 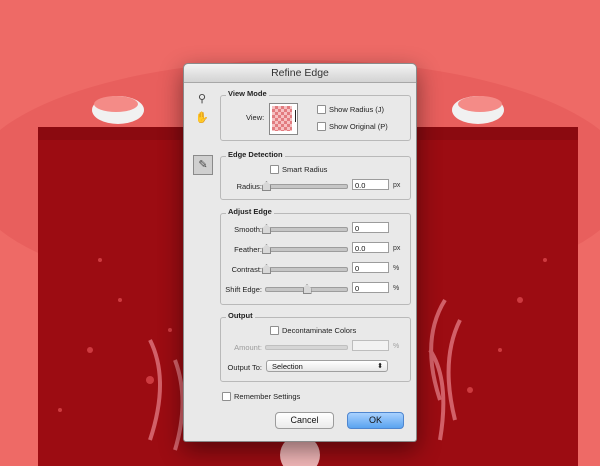 I want to click on dialog-title: Refine Edge, so click(x=300, y=73).